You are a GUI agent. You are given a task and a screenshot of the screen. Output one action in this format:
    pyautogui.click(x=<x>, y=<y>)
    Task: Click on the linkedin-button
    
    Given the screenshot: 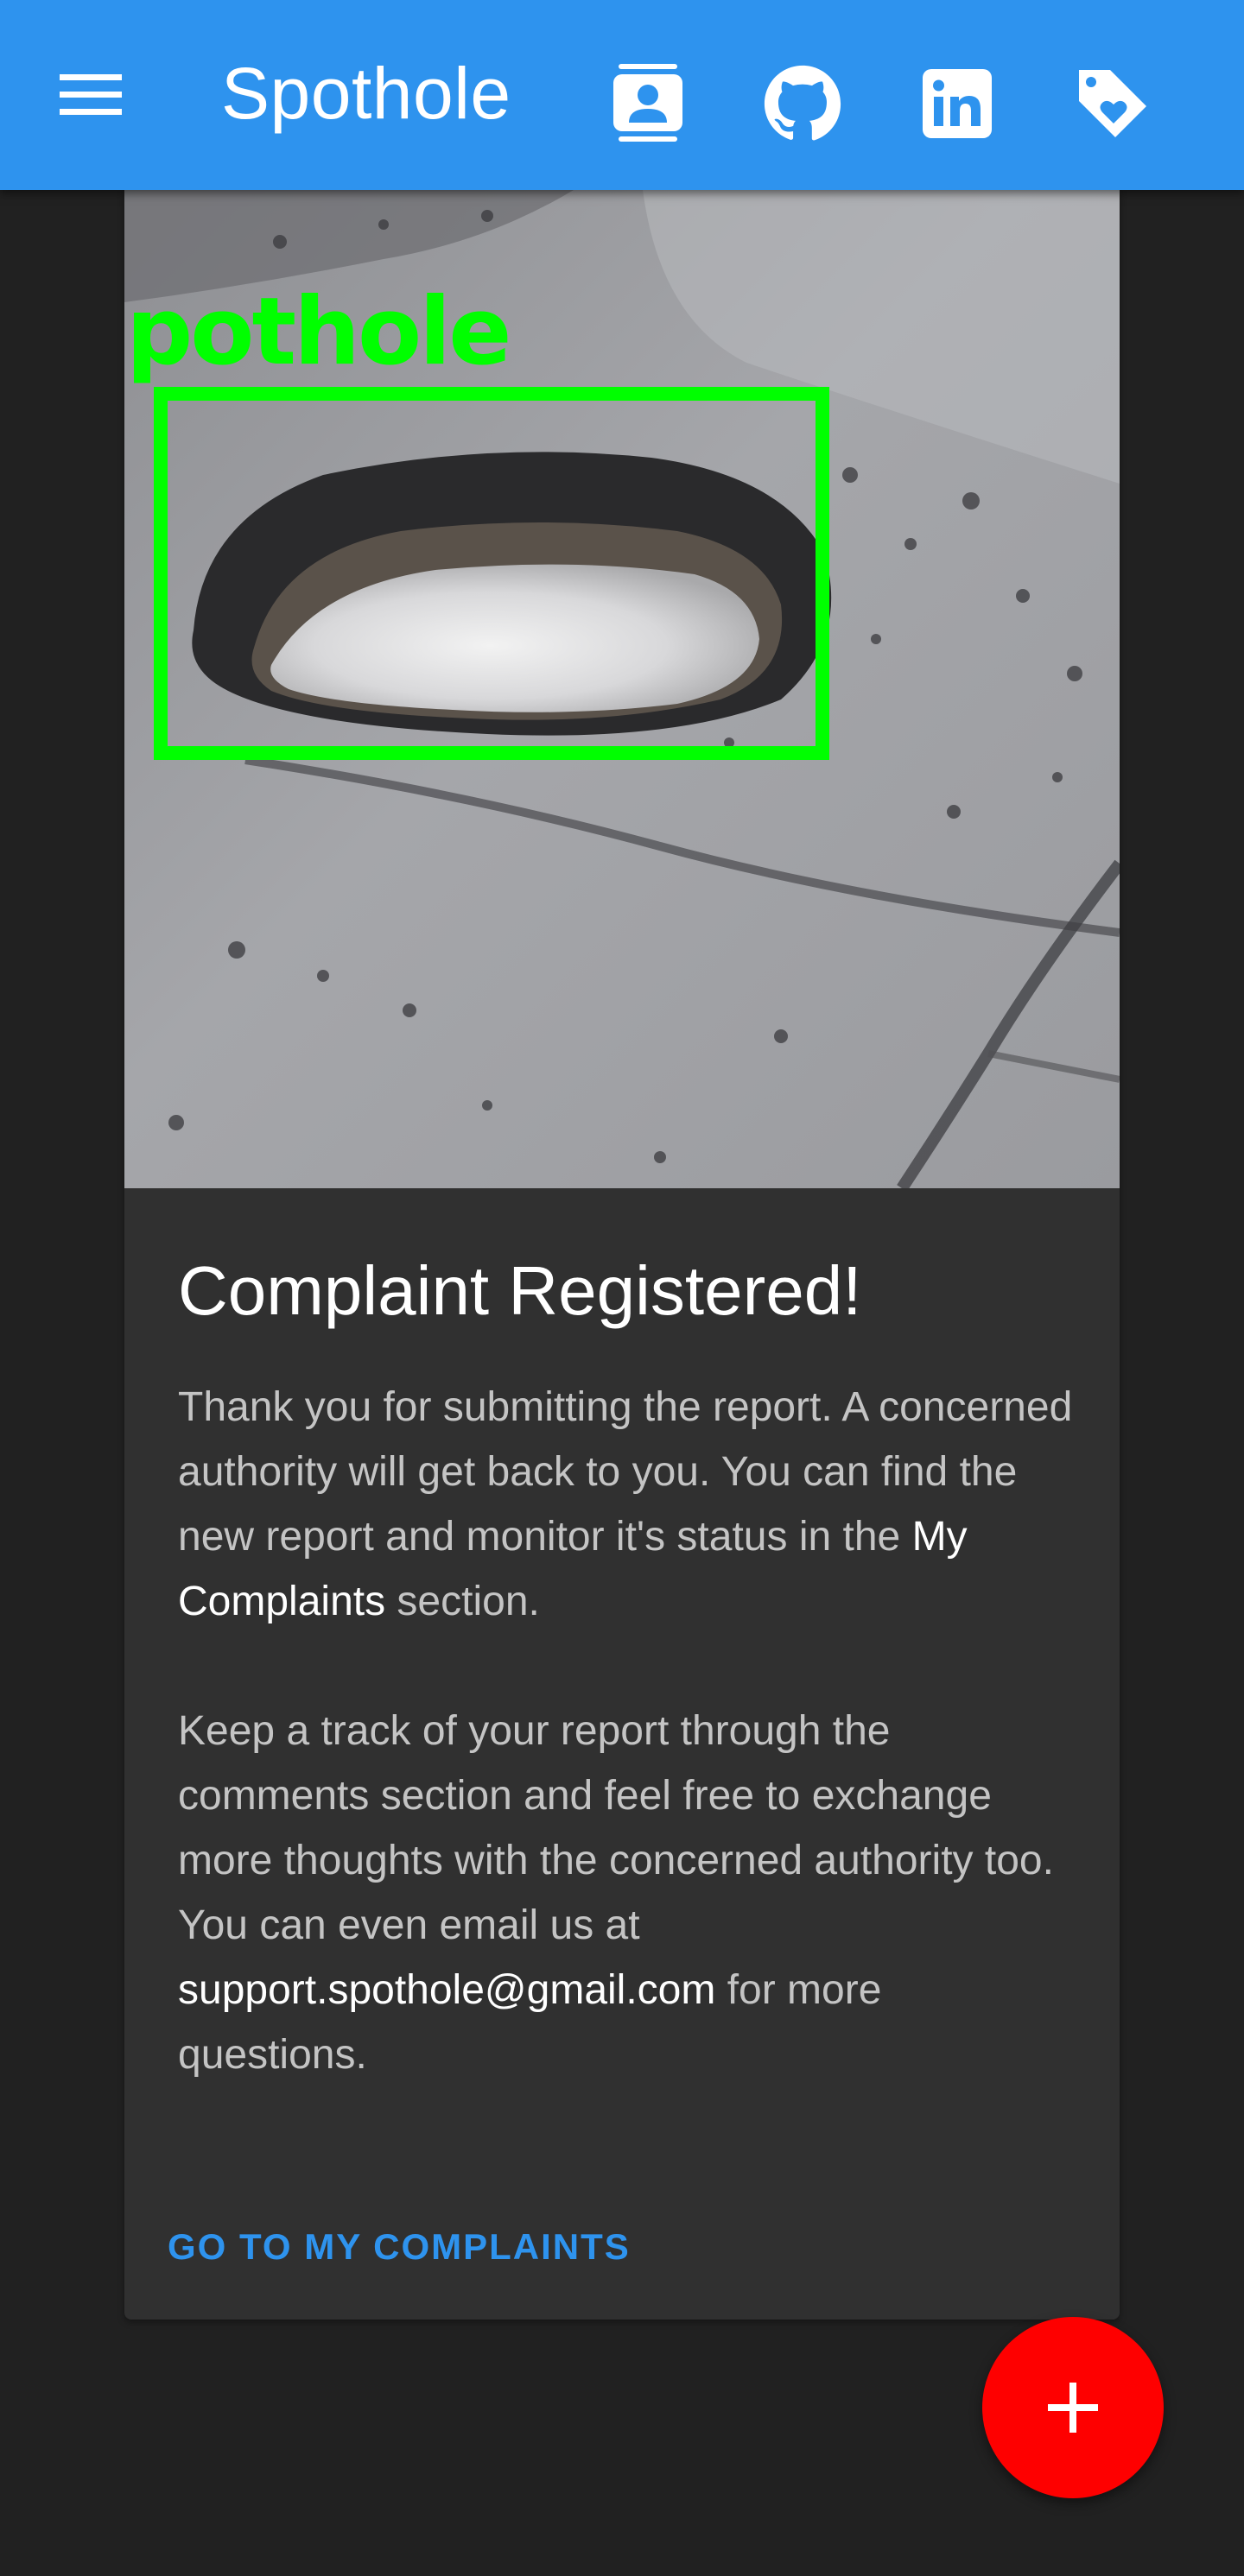 What is the action you would take?
    pyautogui.click(x=957, y=103)
    